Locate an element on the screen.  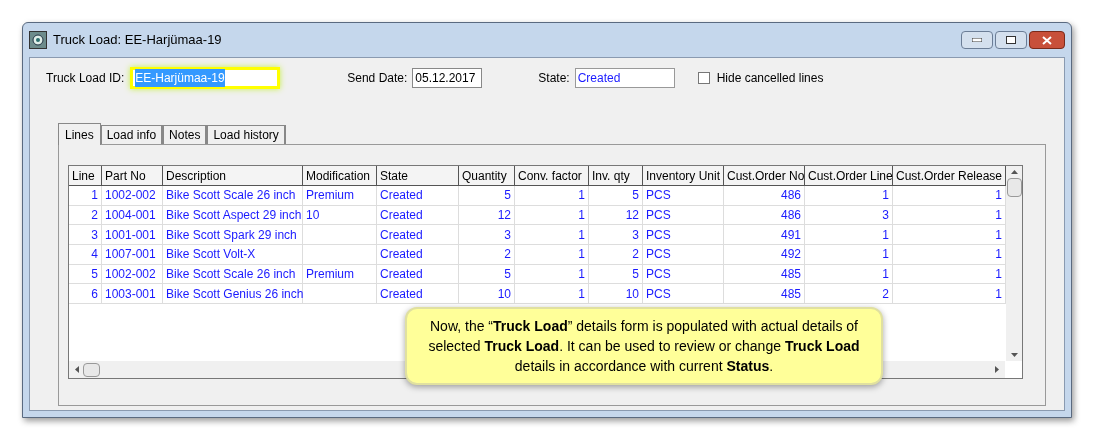
table-cell: Bike Scott Genius 26 inch is located at coordinates (233, 294).